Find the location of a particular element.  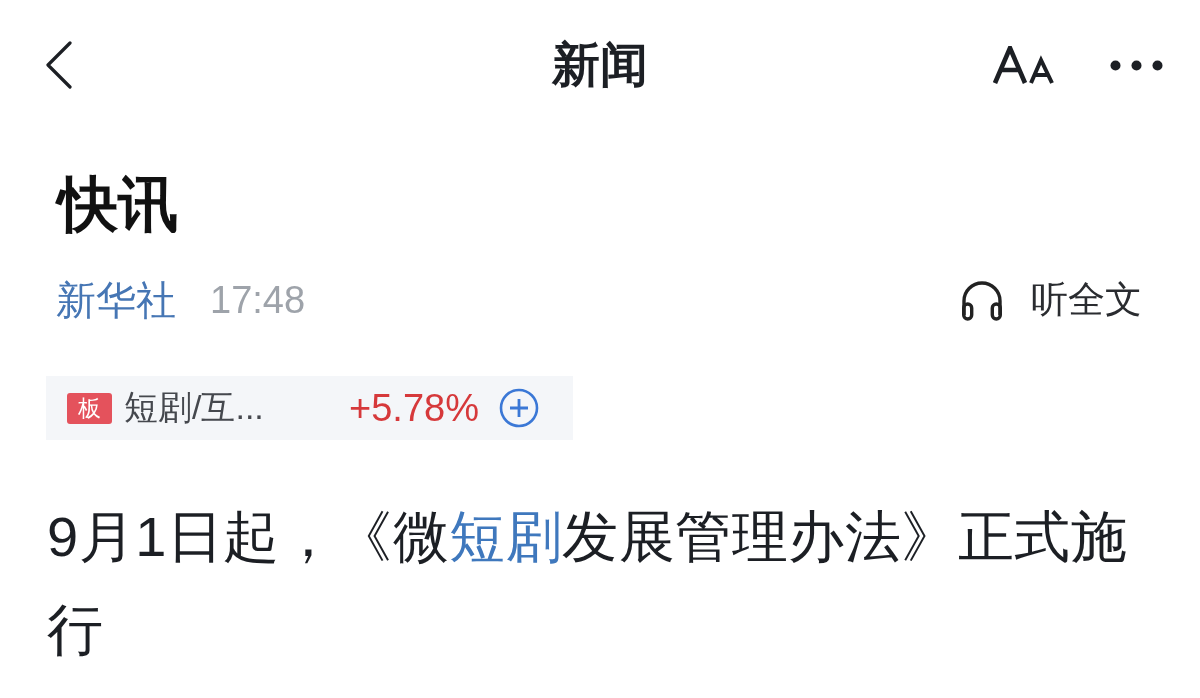

page-title: 新闻 is located at coordinates (600, 65).